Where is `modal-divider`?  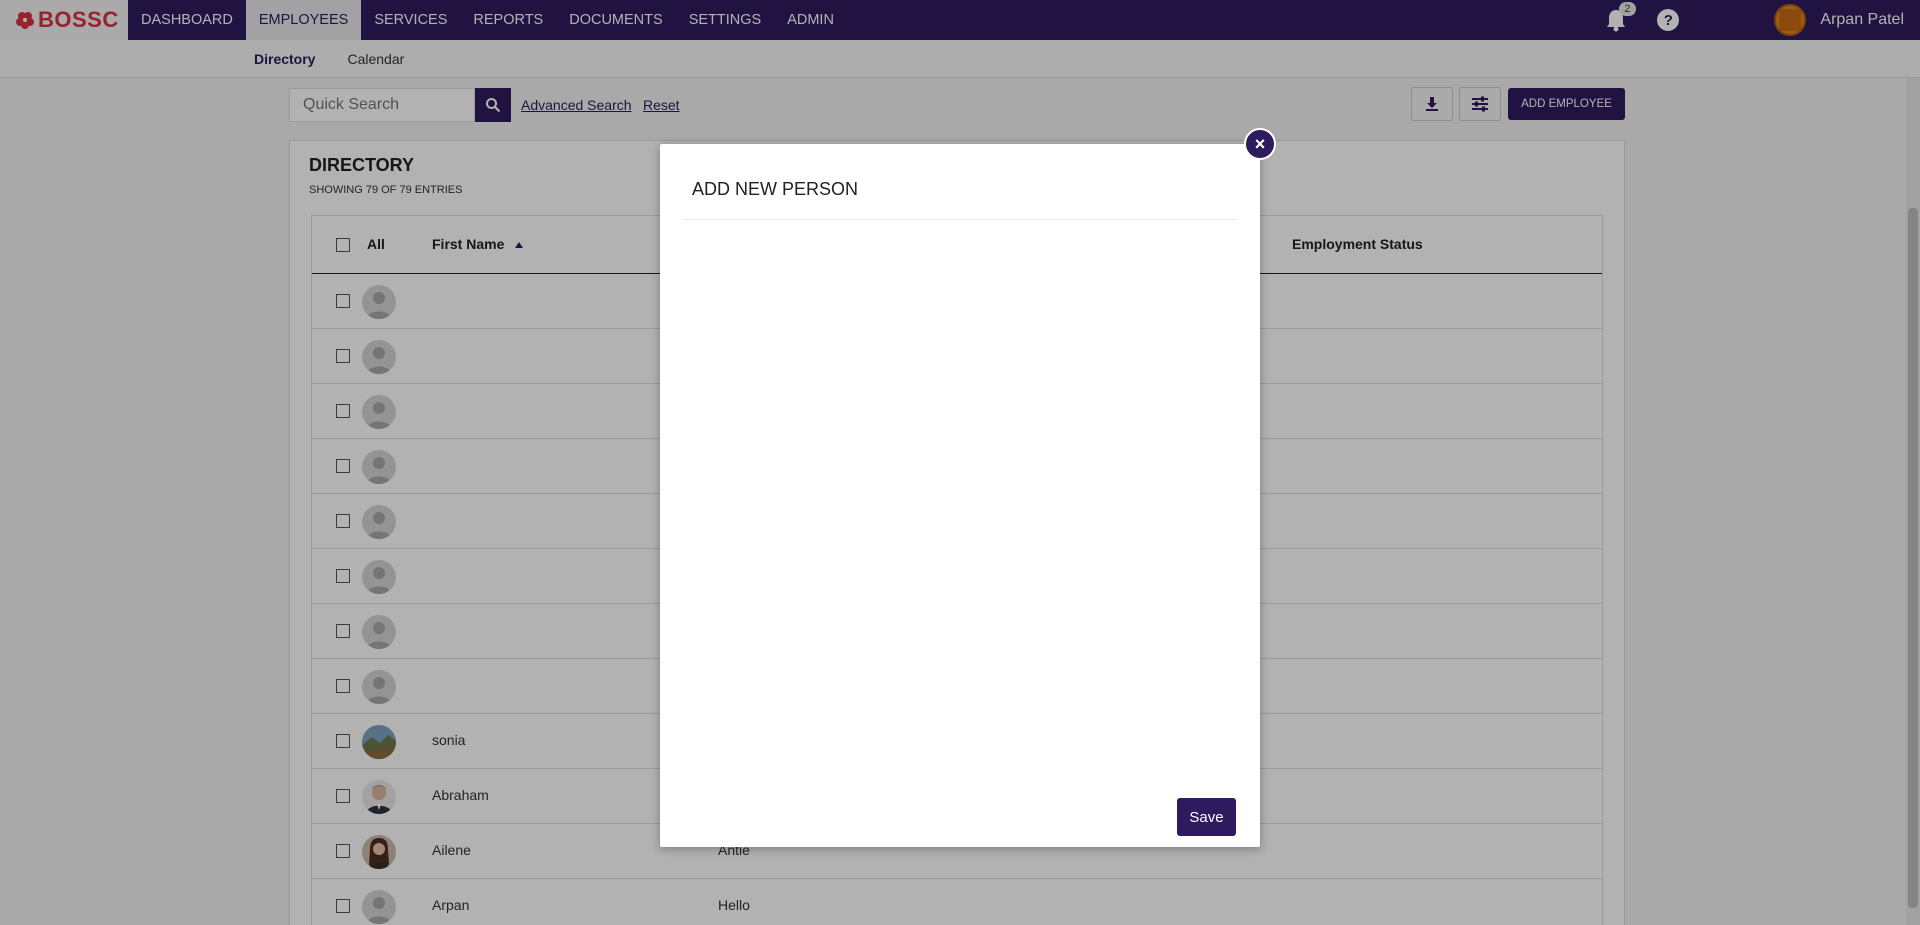
modal-divider is located at coordinates (960, 219).